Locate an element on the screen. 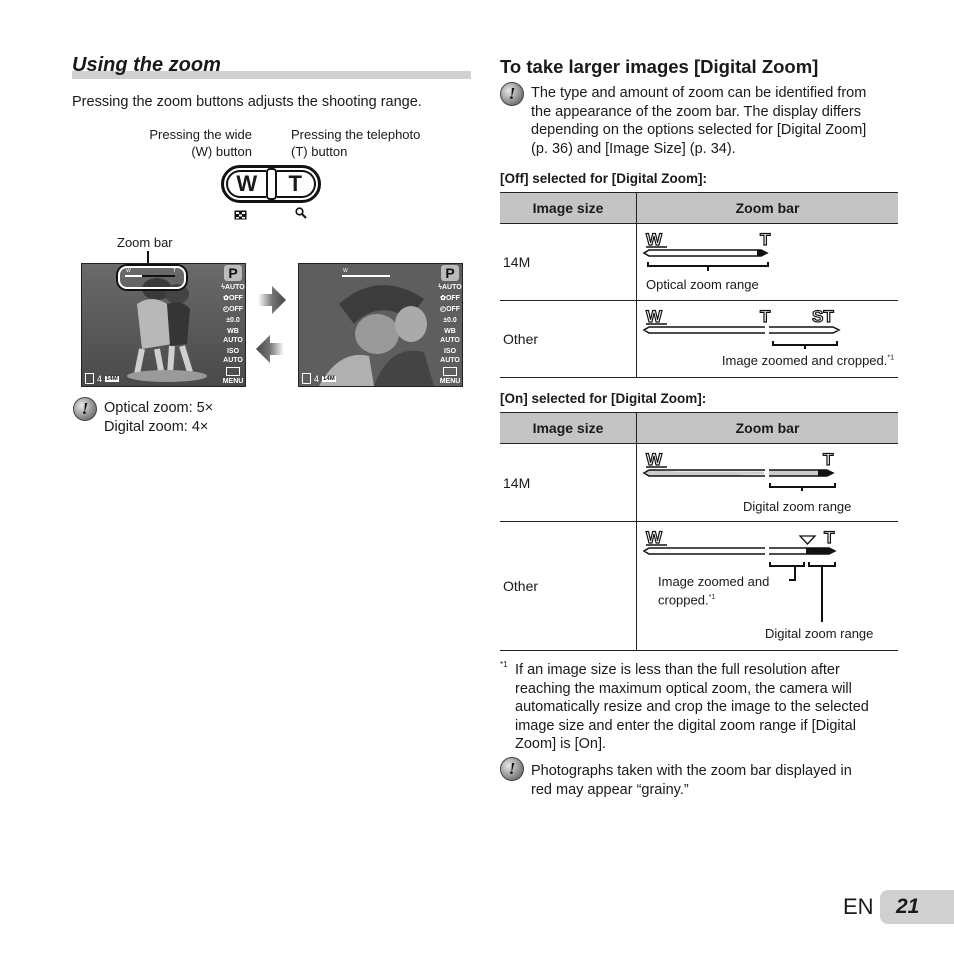 The height and width of the screenshot is (954, 954). table-row: Other W T ST Image zoomed and cropped.*1 is located at coordinates (699, 339).